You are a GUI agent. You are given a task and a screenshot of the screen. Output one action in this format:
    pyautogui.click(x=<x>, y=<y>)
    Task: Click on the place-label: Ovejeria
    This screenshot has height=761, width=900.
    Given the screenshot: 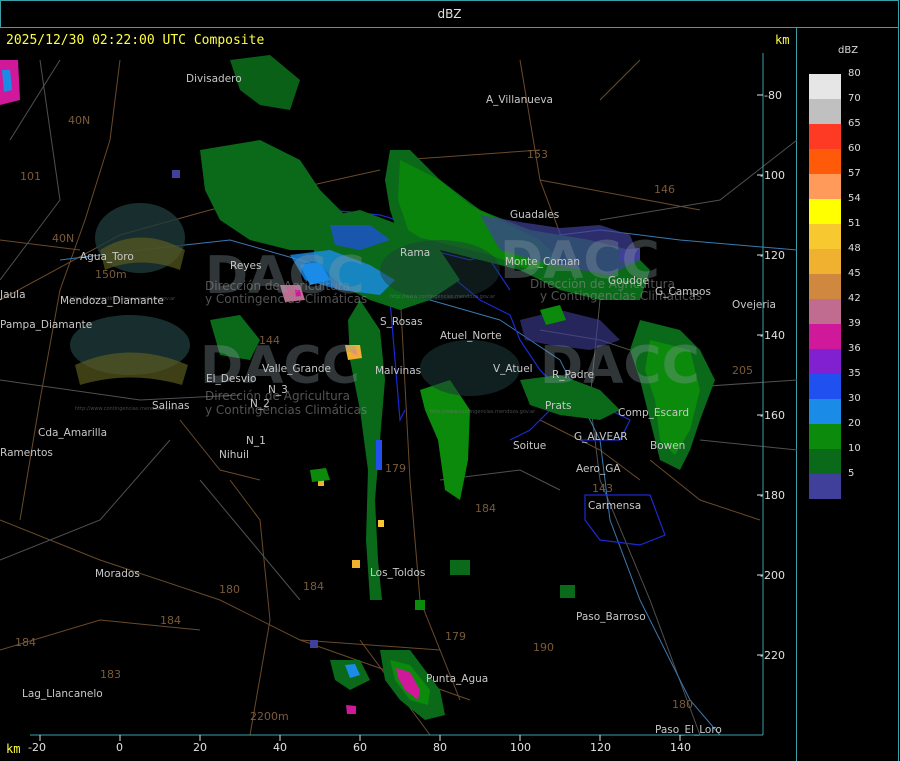 What is the action you would take?
    pyautogui.click(x=754, y=305)
    